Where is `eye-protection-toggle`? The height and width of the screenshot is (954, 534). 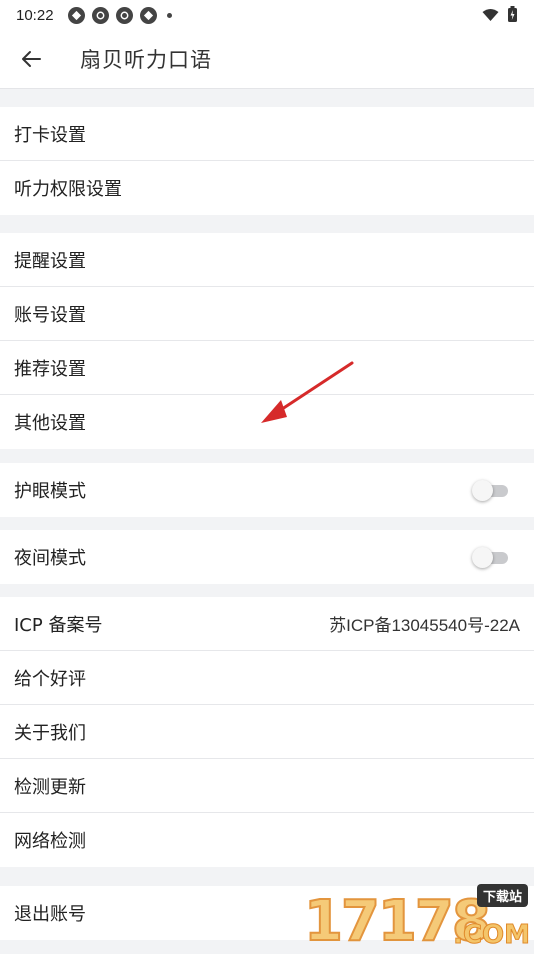 eye-protection-toggle is located at coordinates (491, 490).